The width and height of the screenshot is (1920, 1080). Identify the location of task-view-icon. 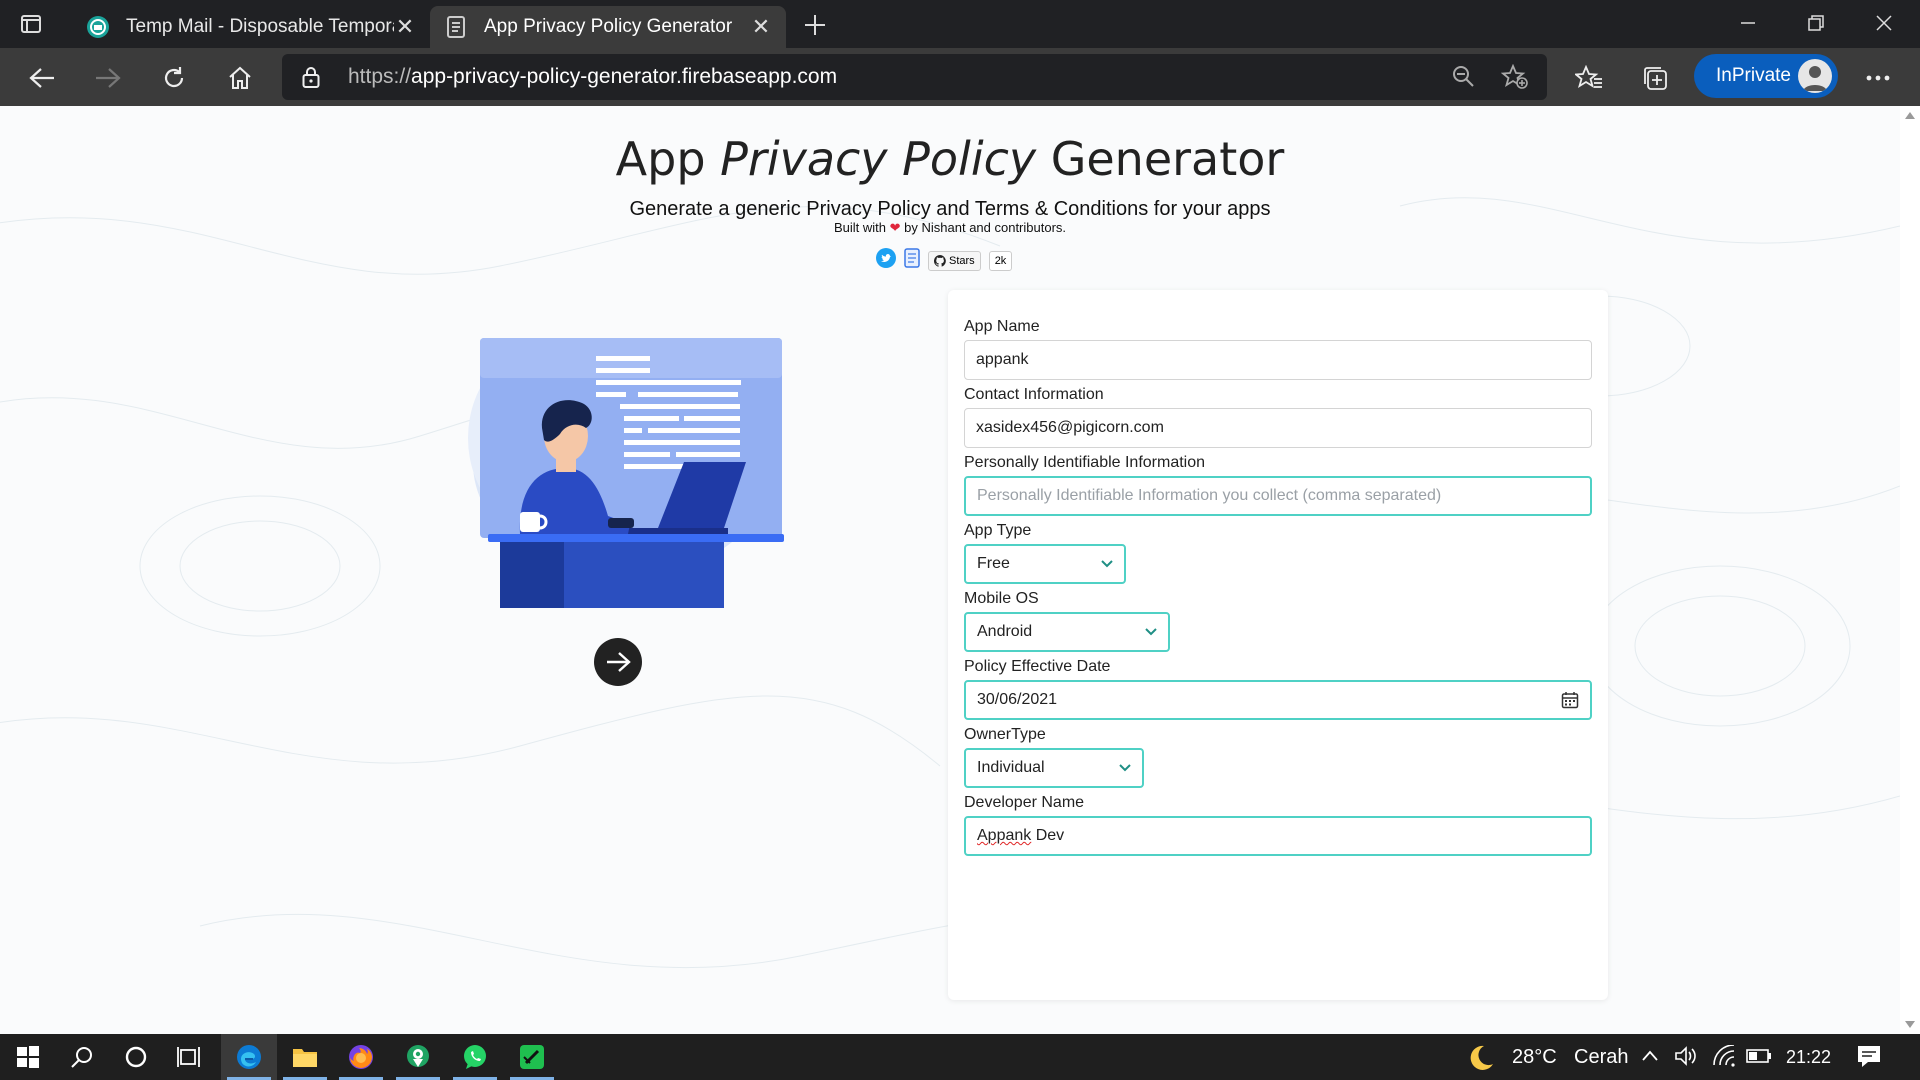
(190, 1057).